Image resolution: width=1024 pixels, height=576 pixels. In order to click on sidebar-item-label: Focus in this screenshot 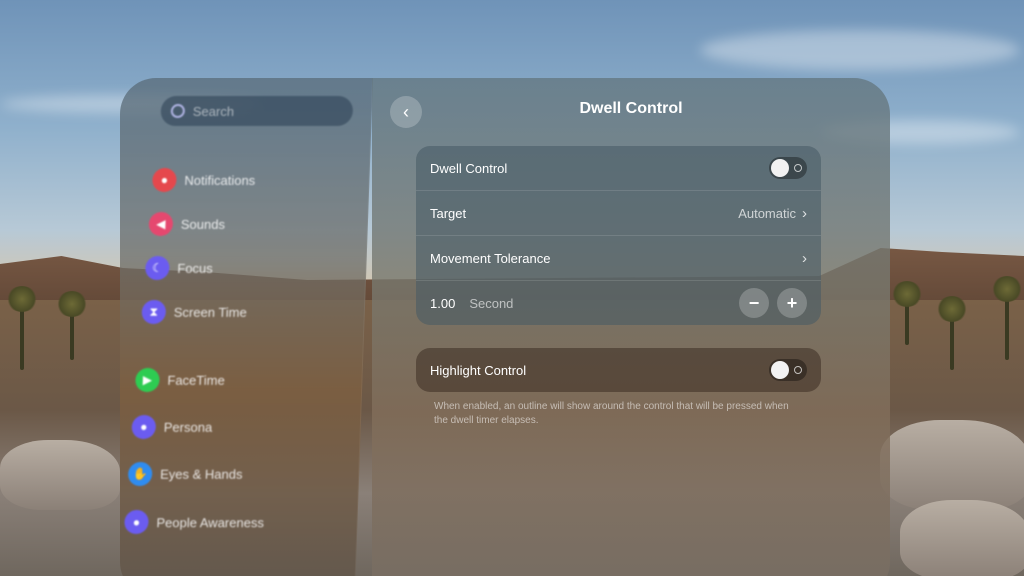, I will do `click(195, 268)`.